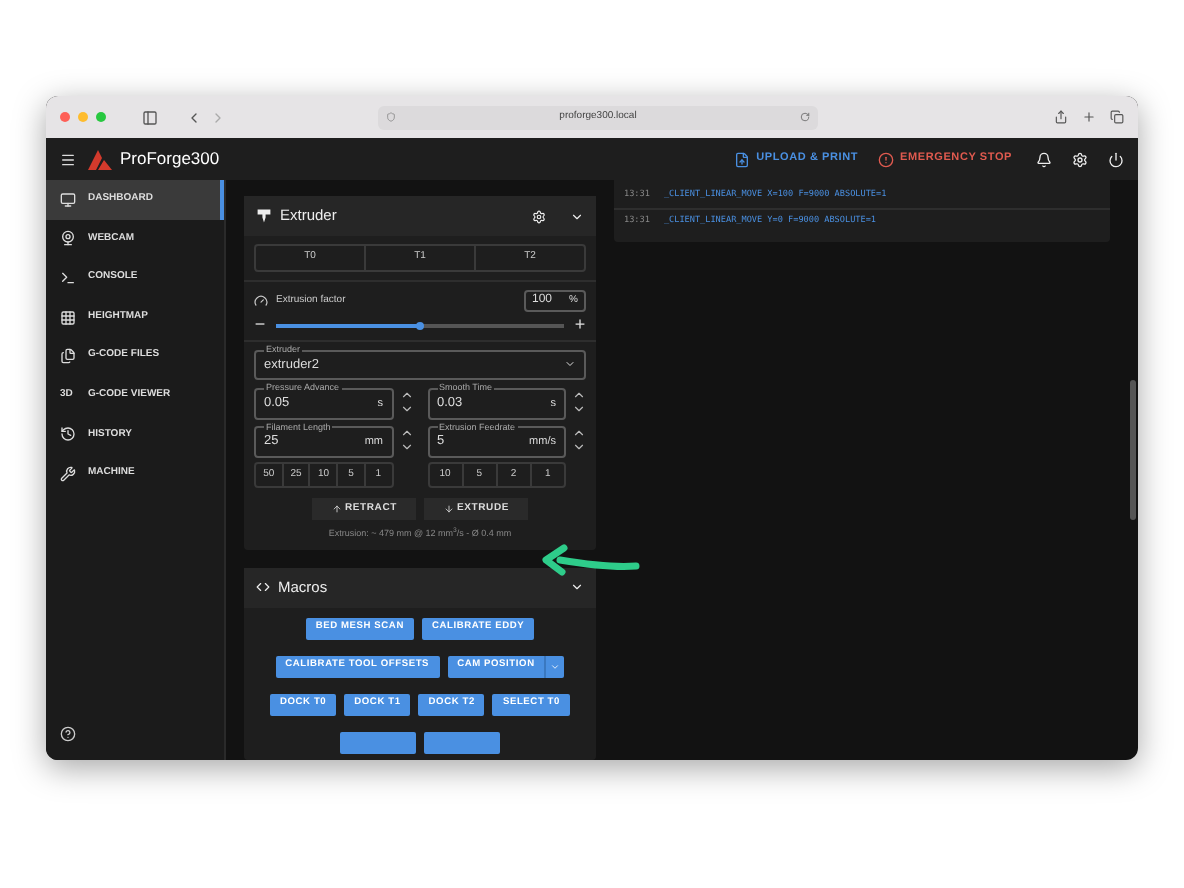 The width and height of the screenshot is (1184, 888). I want to click on slider-thumb, so click(420, 325).